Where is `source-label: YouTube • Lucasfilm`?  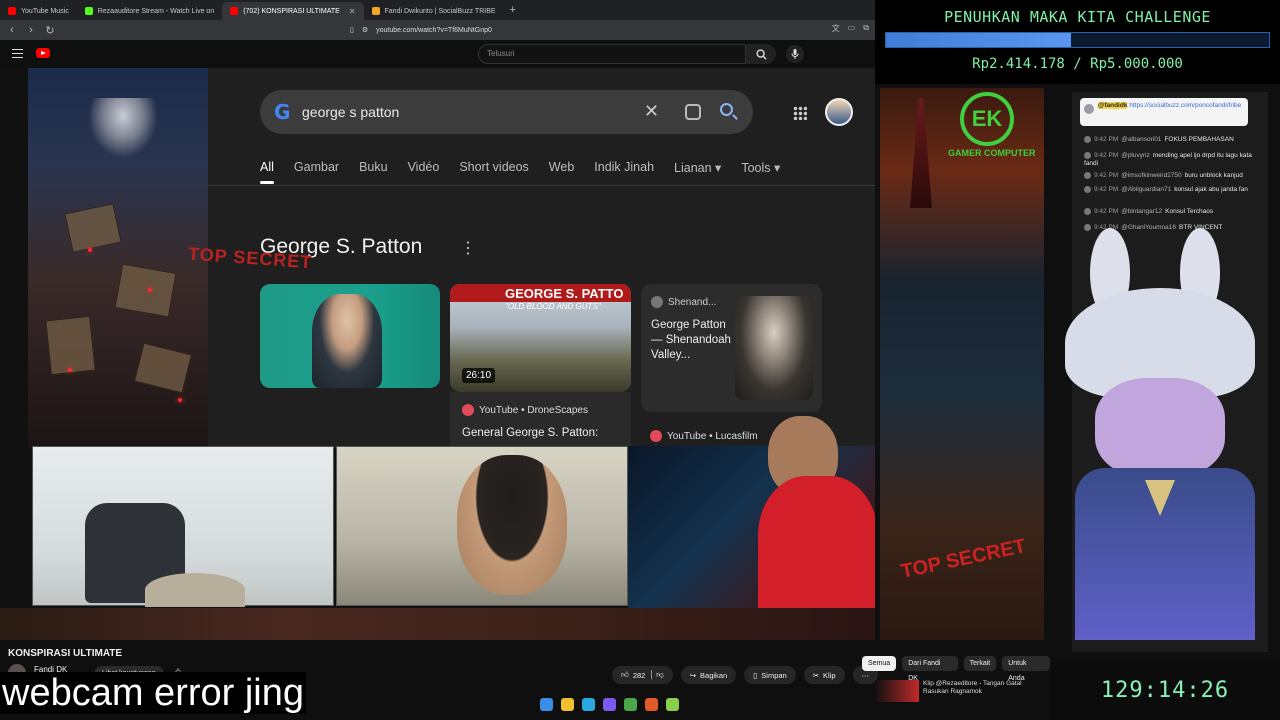 source-label: YouTube • Lucasfilm is located at coordinates (712, 436).